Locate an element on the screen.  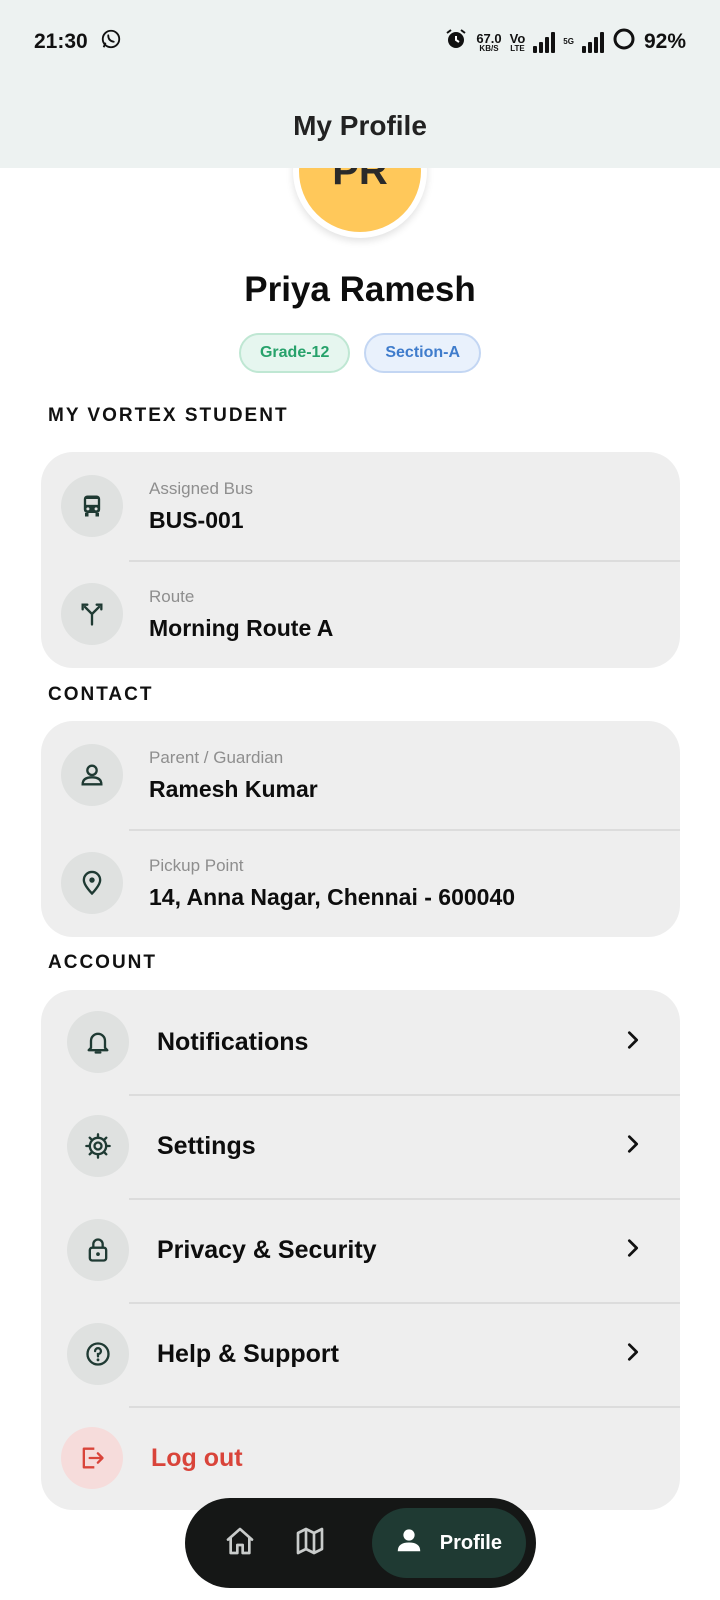
network-5g: 5G is located at coordinates (568, 42).